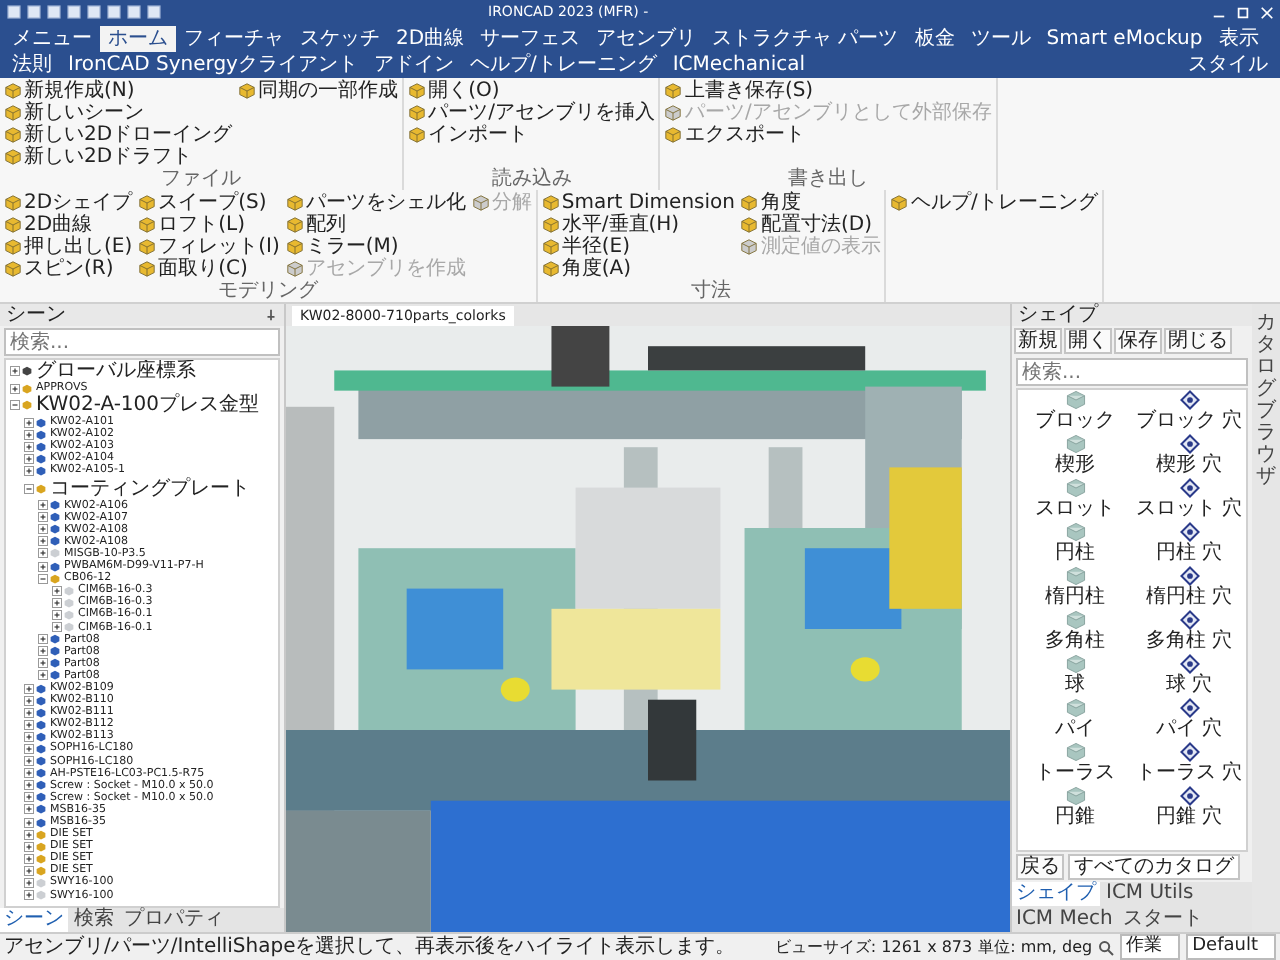  I want to click on panel-tab: プロパティ, so click(174, 920).